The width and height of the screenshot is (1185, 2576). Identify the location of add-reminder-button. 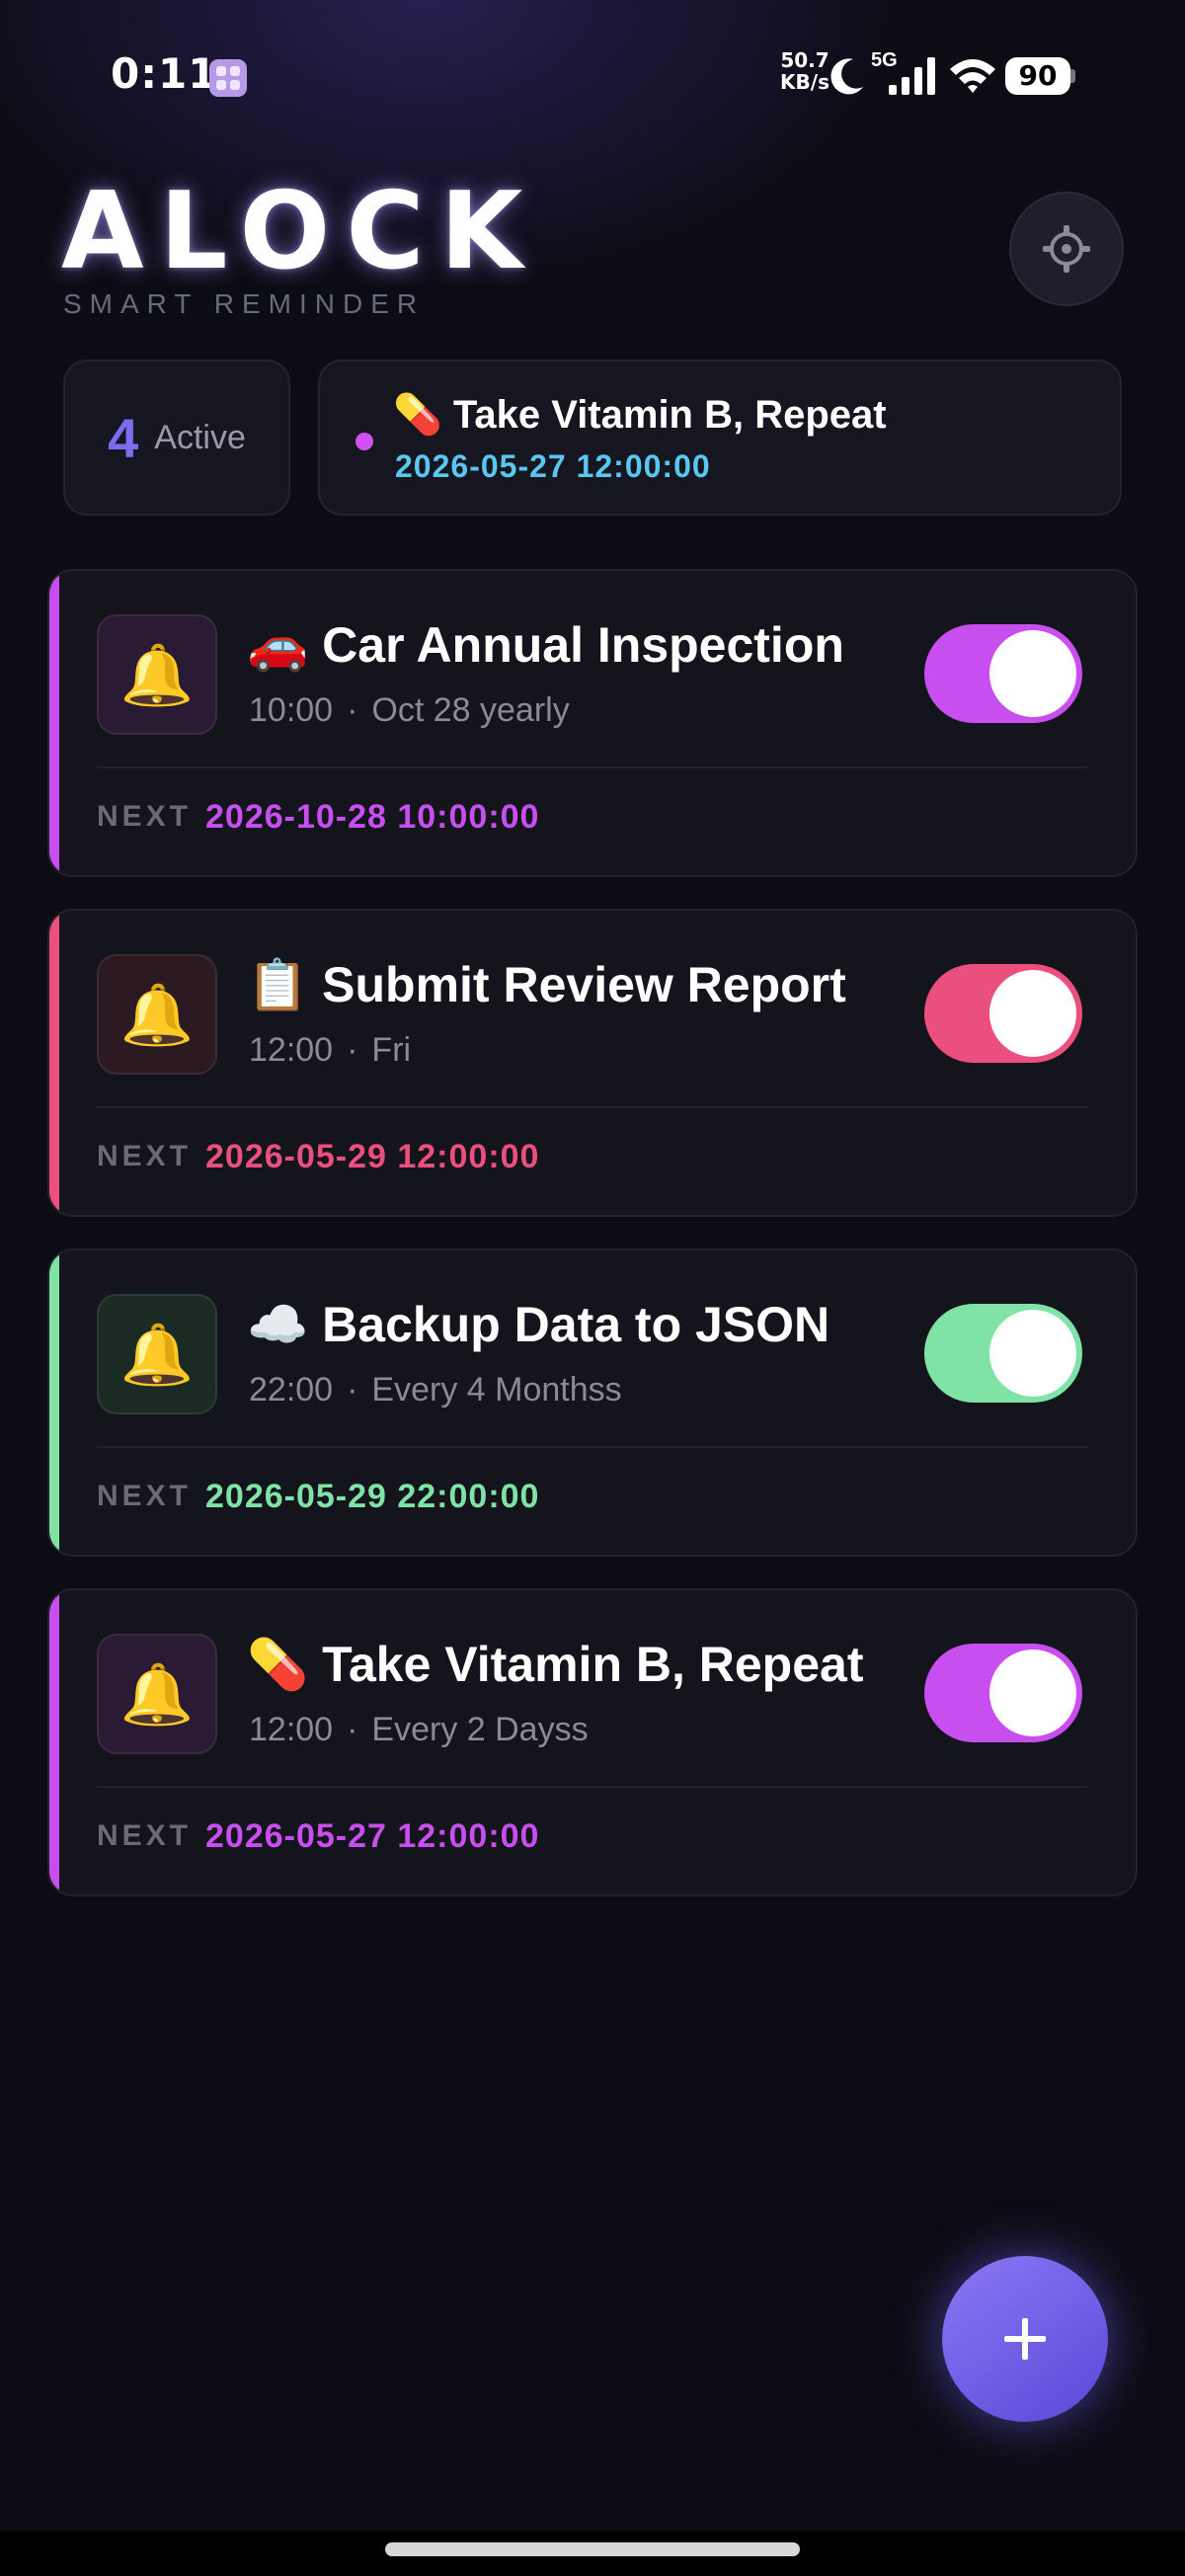
(1025, 2339).